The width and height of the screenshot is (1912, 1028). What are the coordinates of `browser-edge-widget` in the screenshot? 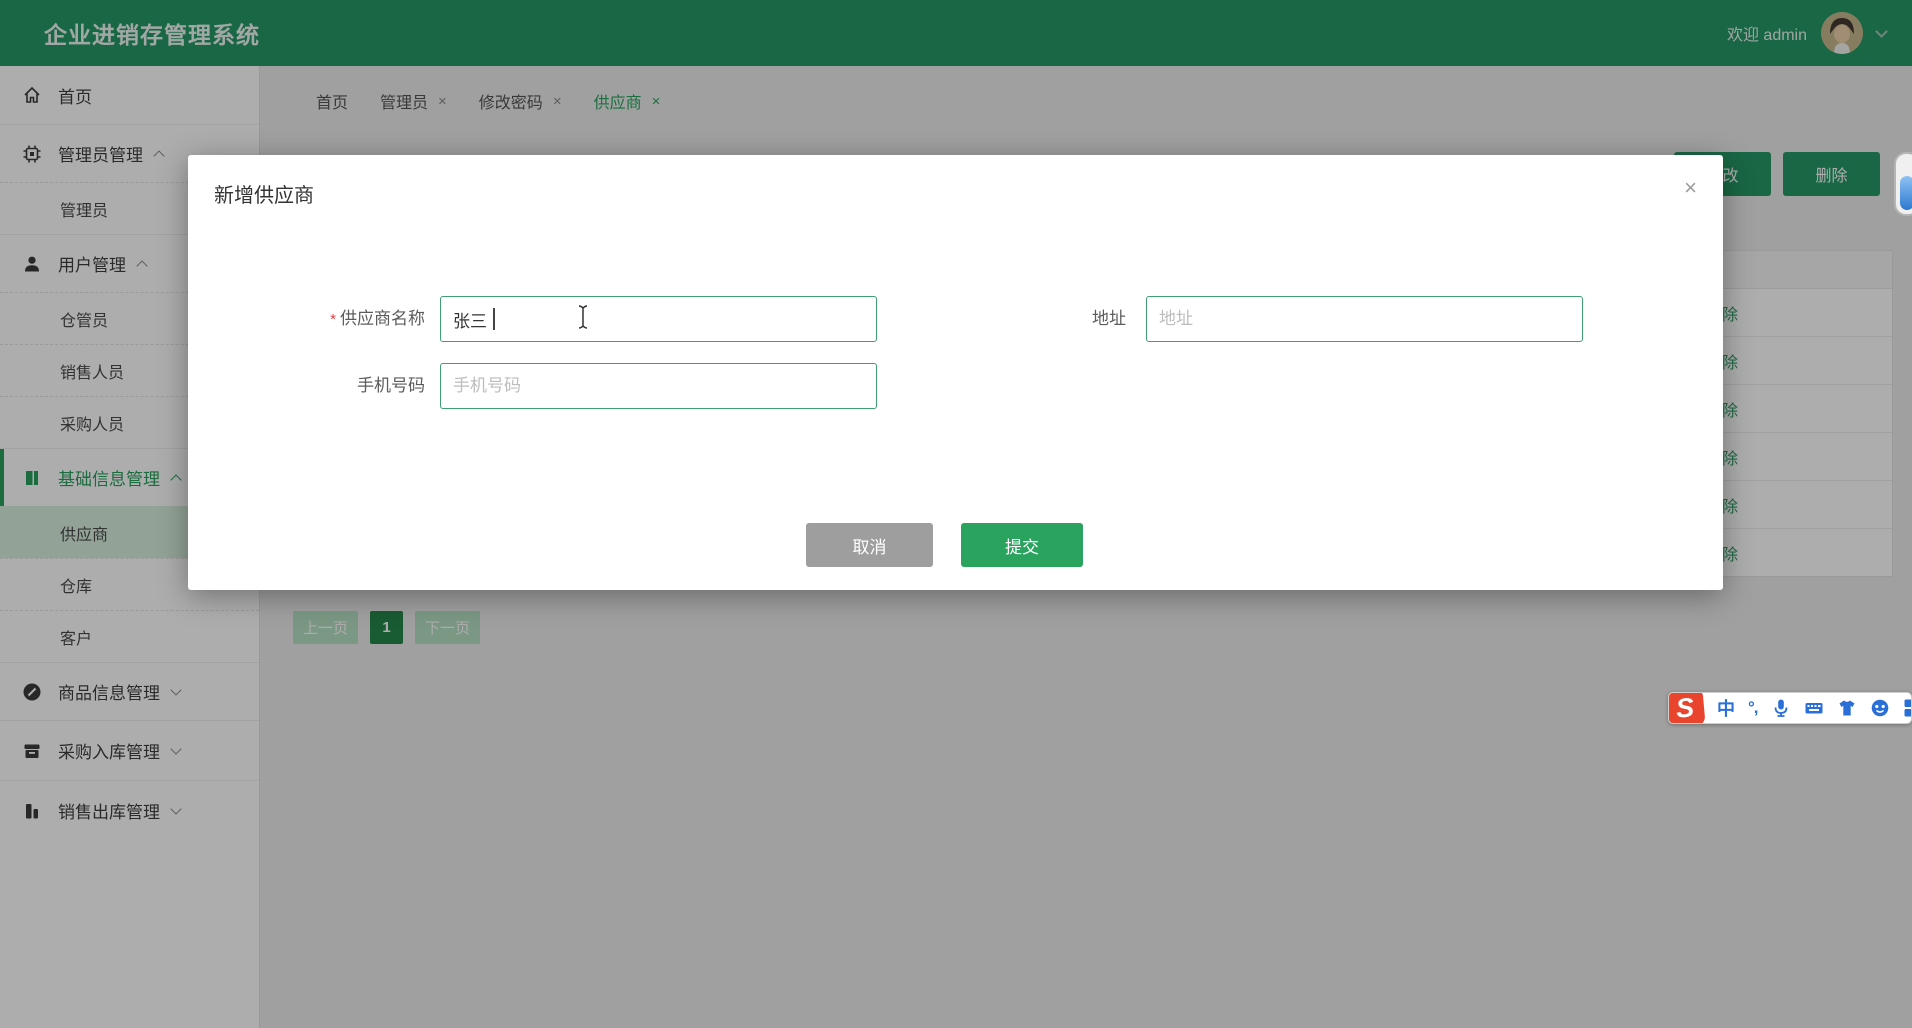 It's located at (1903, 184).